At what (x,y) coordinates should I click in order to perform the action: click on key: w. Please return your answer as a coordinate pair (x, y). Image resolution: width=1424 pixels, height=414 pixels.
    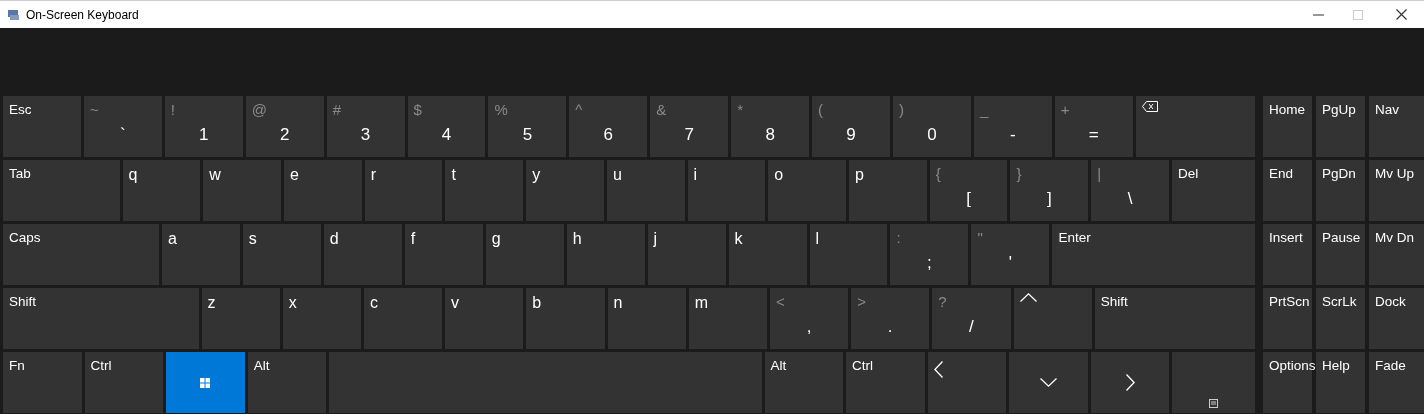
    Looking at the image, I should click on (242, 190).